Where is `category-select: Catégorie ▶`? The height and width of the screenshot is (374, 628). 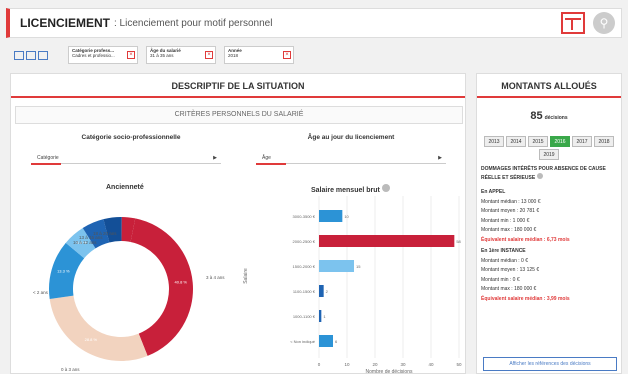
category-select: Catégorie ▶ is located at coordinates (126, 158).